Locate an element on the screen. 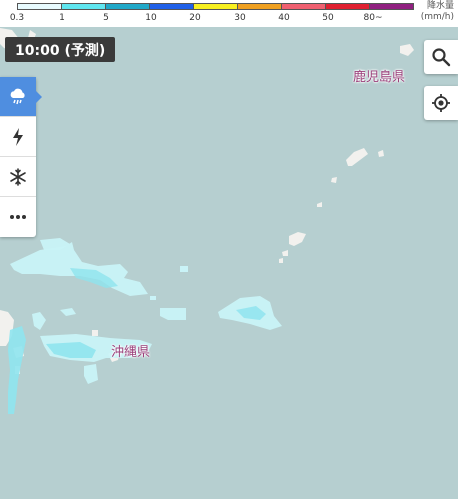 The image size is (458, 499). precipitation-legend: 0.3 1 5 10 20 30 40 50 80~ 降水量 (mm/h) is located at coordinates (229, 13).